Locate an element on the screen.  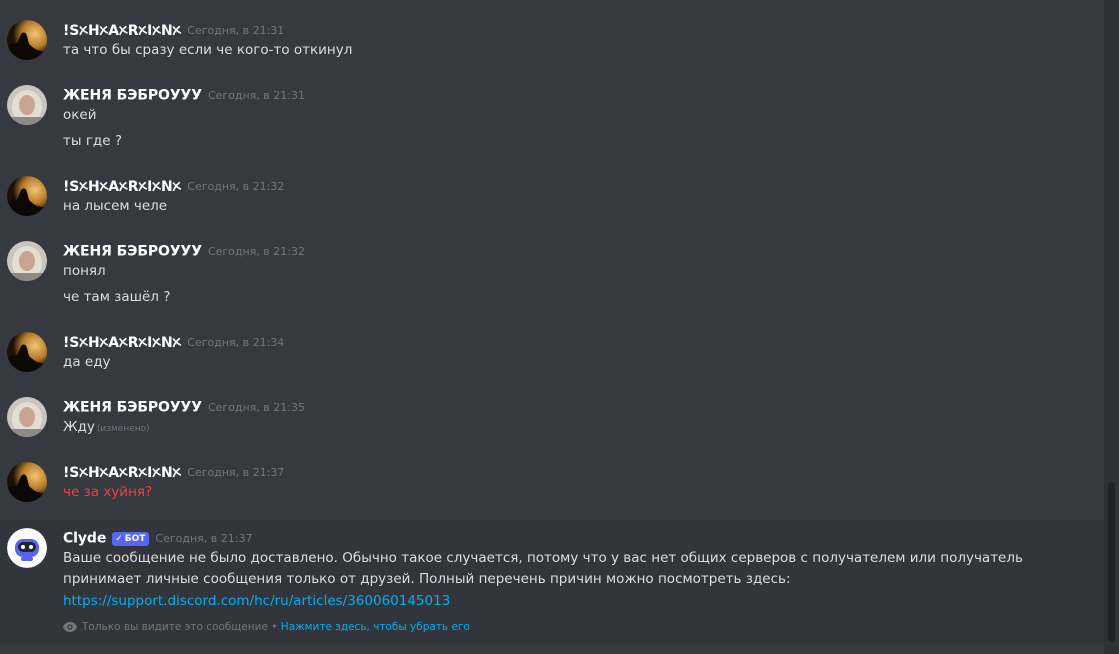
bot-badge-label: БОТ is located at coordinates (135, 538).